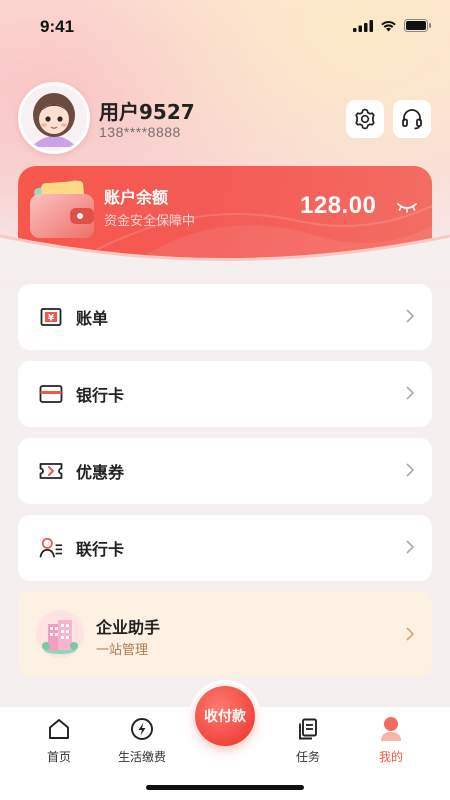 The height and width of the screenshot is (800, 450). I want to click on headset-icon, so click(412, 119).